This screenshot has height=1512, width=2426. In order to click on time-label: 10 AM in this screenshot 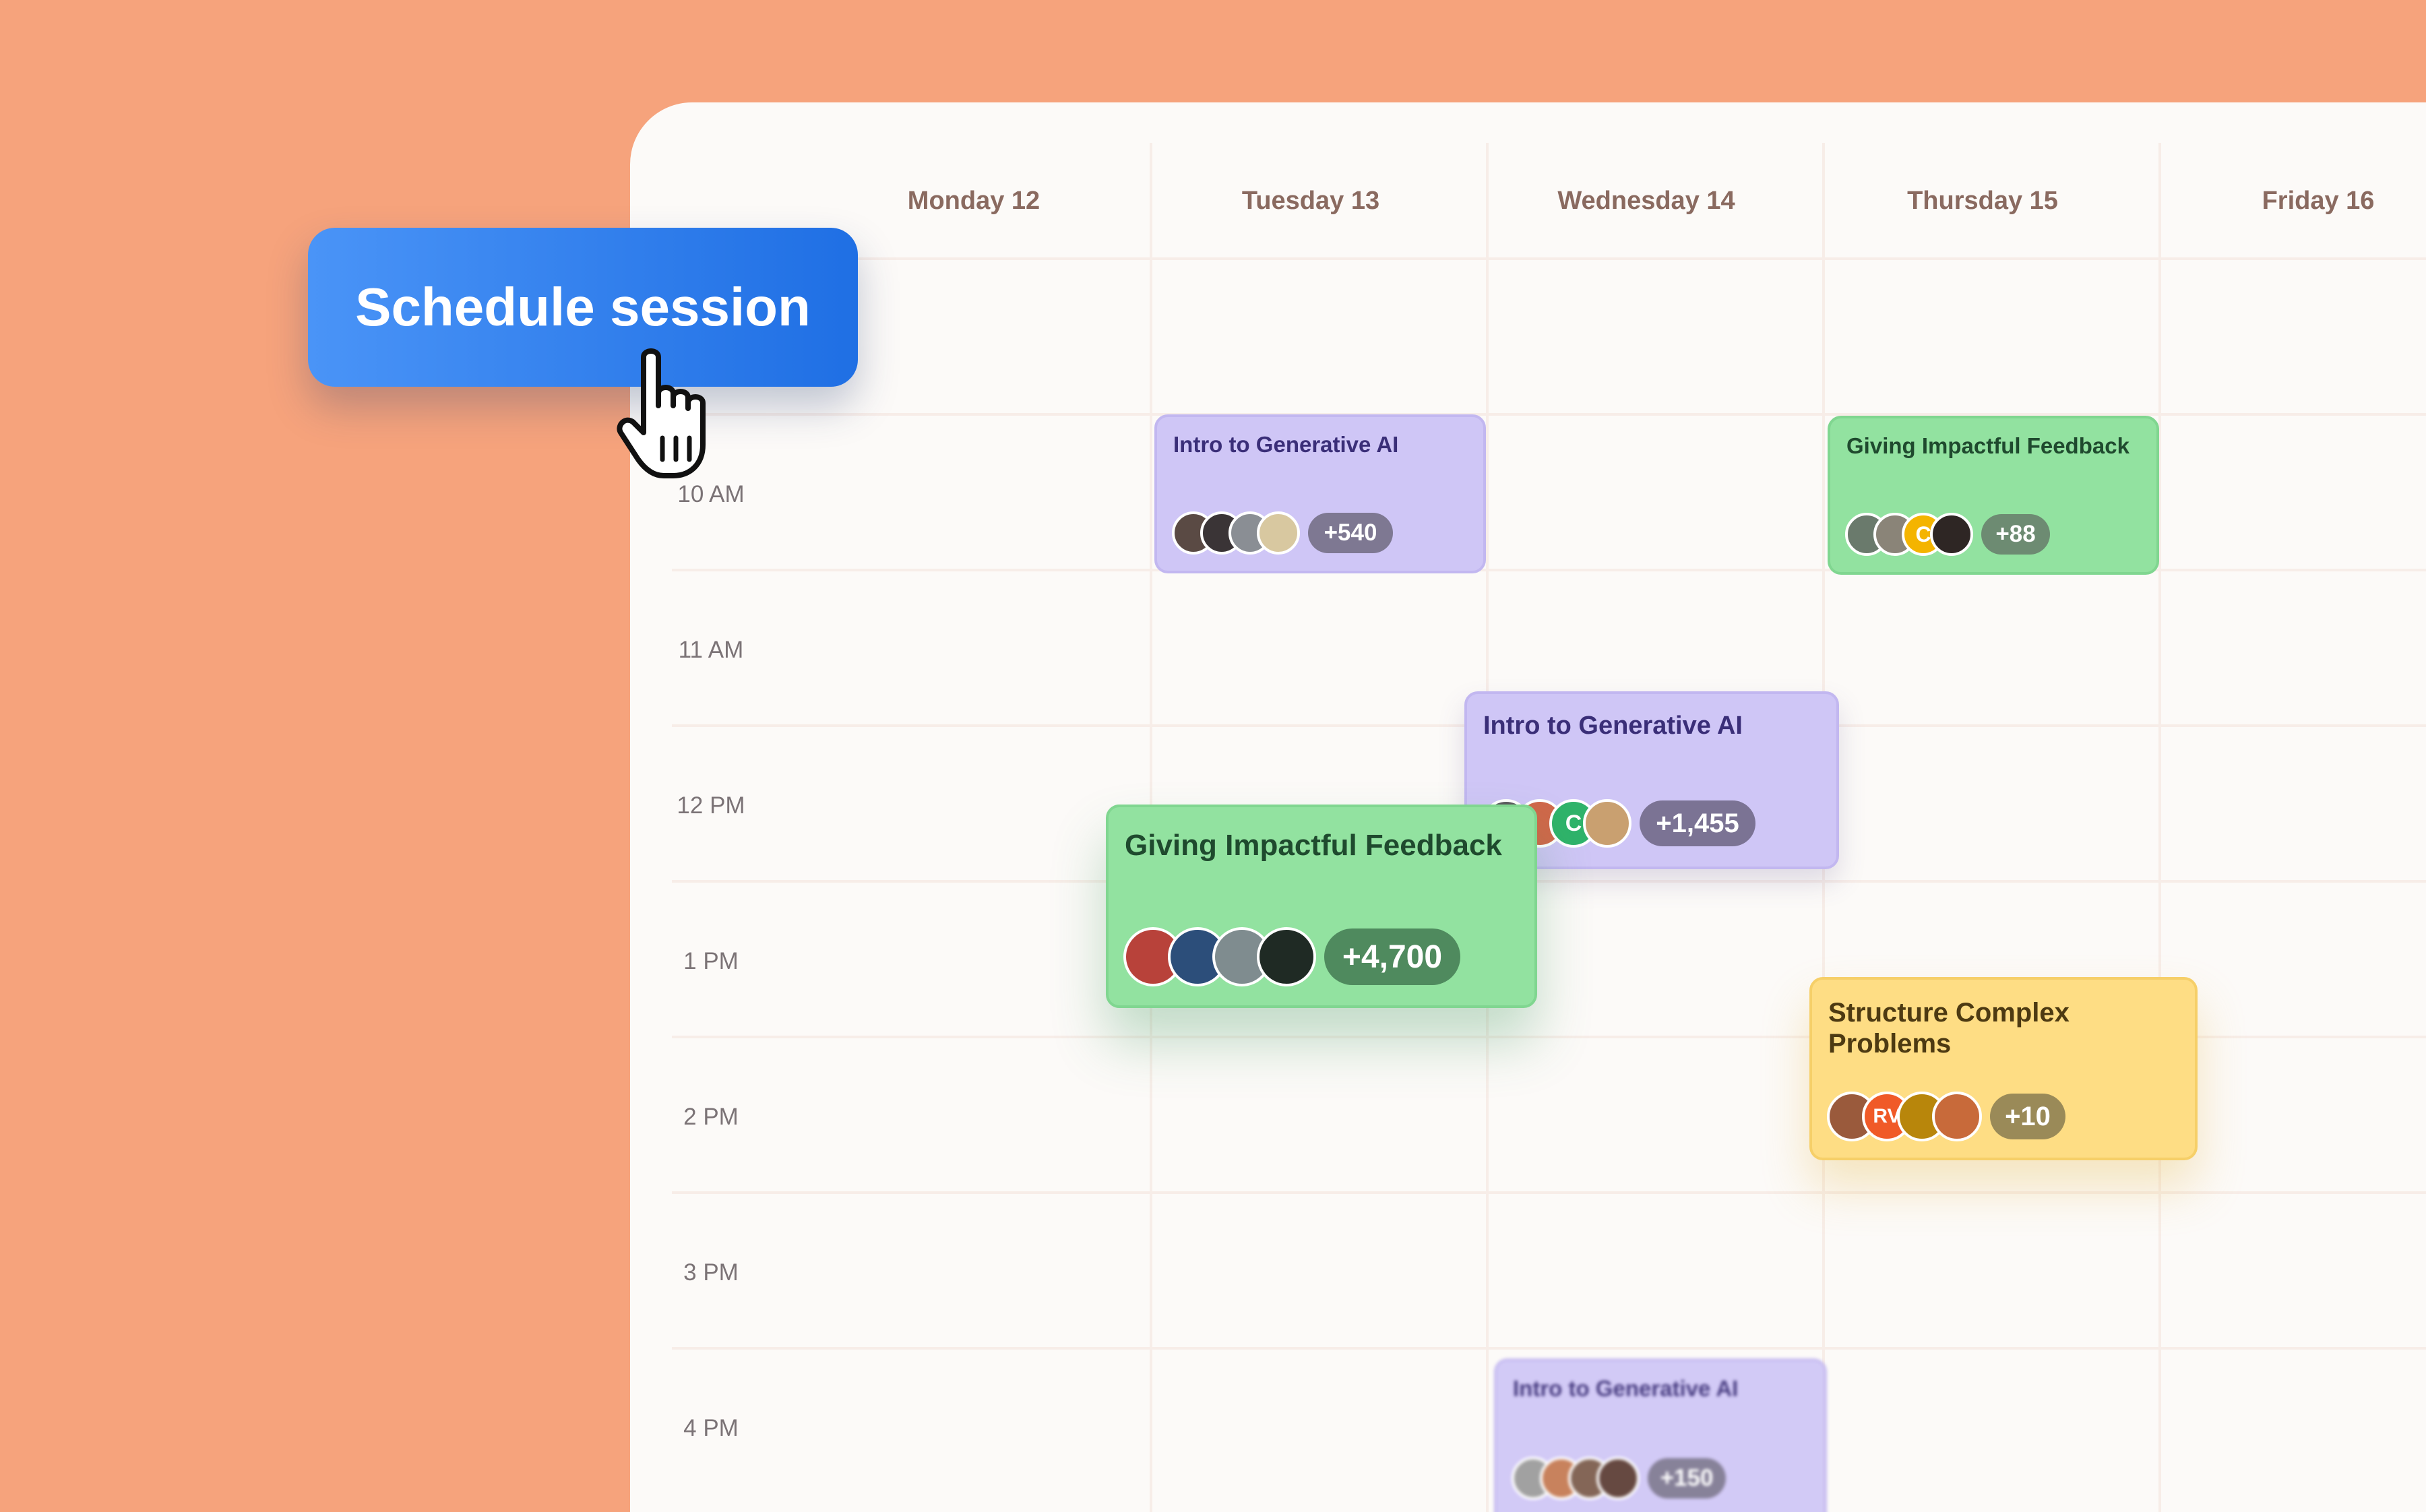, I will do `click(711, 494)`.